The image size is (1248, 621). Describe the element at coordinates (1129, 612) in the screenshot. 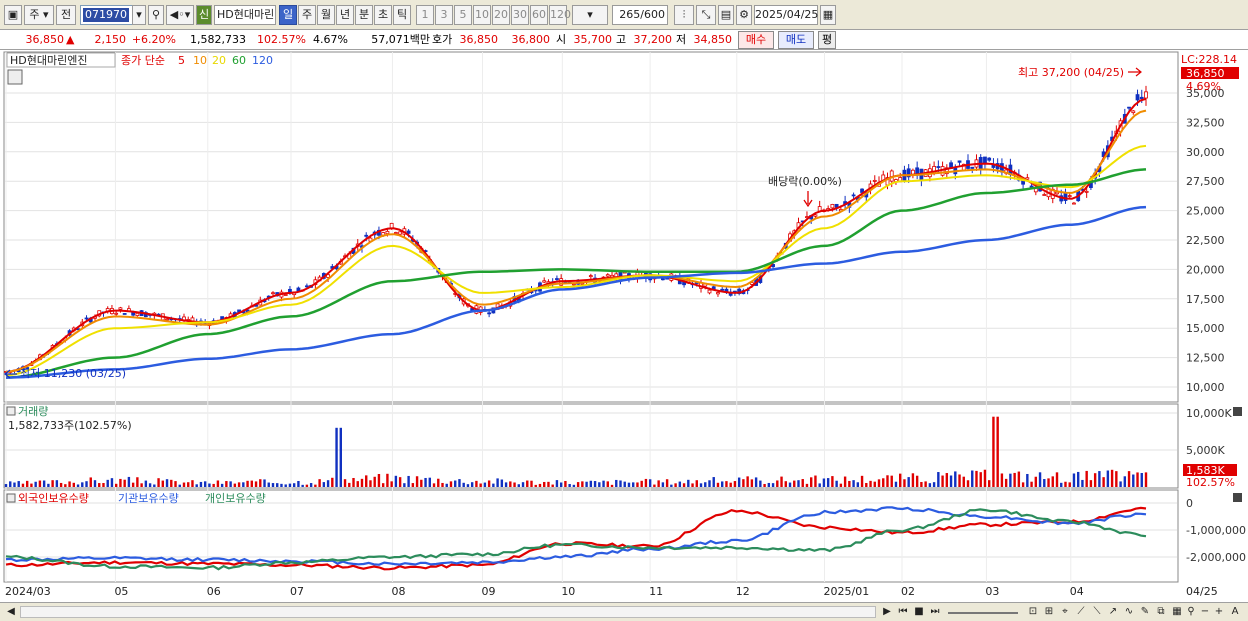

I see `wave-tool-icon: ∿` at that location.